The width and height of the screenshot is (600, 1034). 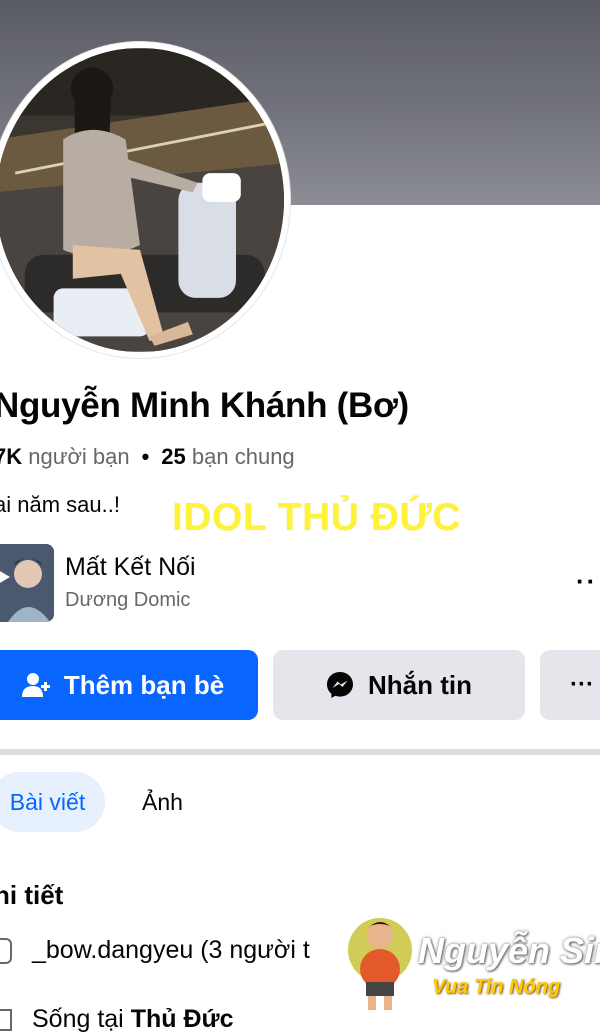 I want to click on add-friend-button: Thêm bạn bè, so click(x=129, y=685).